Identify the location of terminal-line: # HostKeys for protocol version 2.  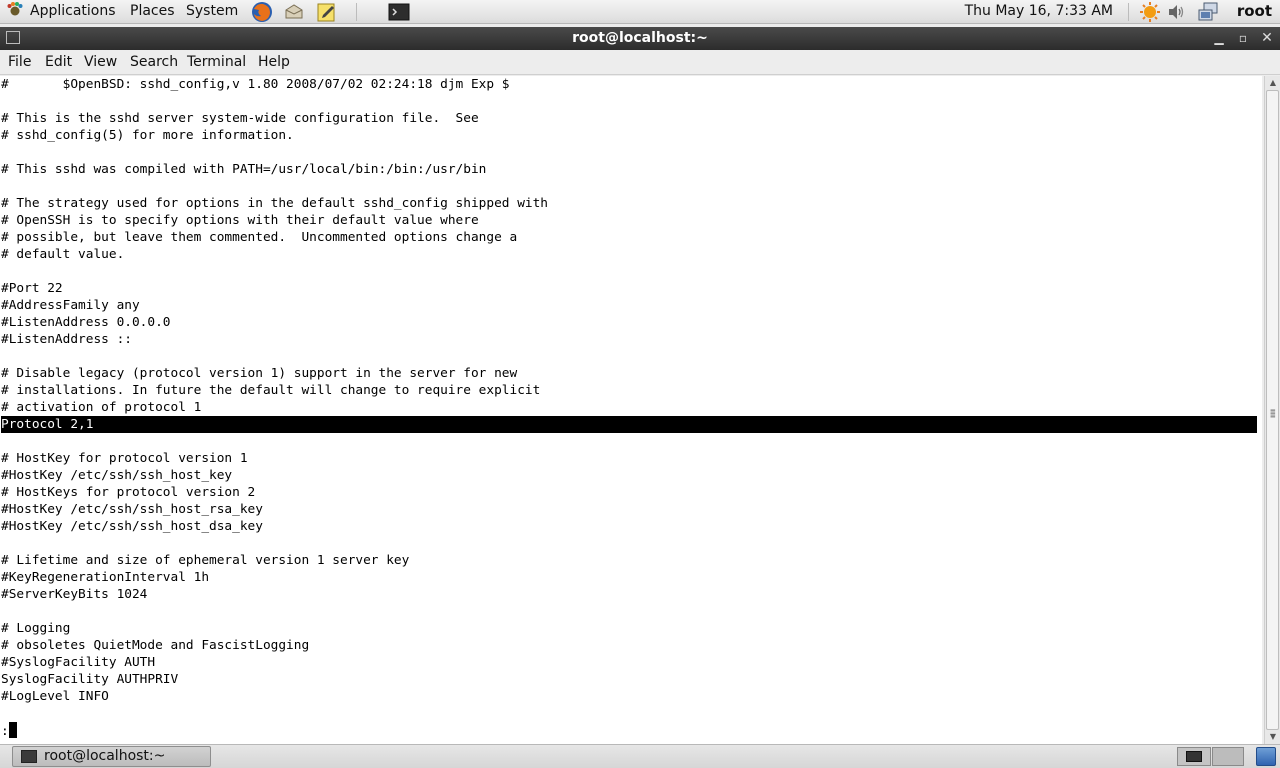
(128, 492).